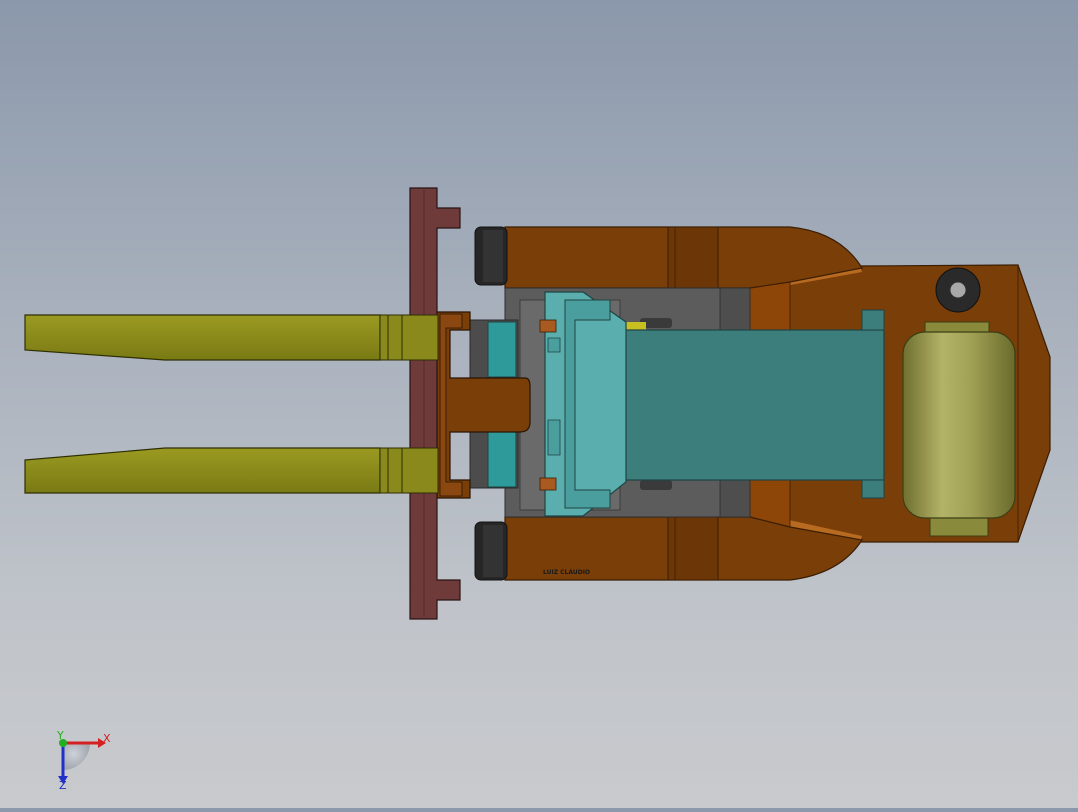 The width and height of the screenshot is (1078, 812). I want to click on coordinate-triad: X Y Z, so click(83, 760).